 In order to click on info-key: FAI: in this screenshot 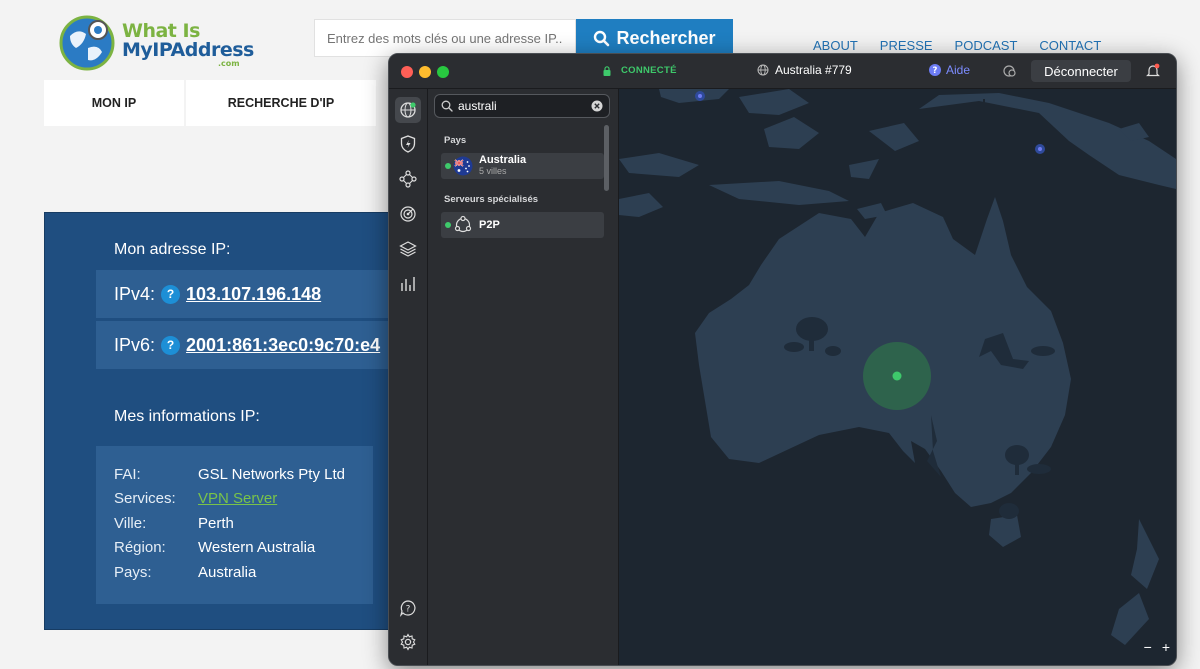, I will do `click(127, 474)`.